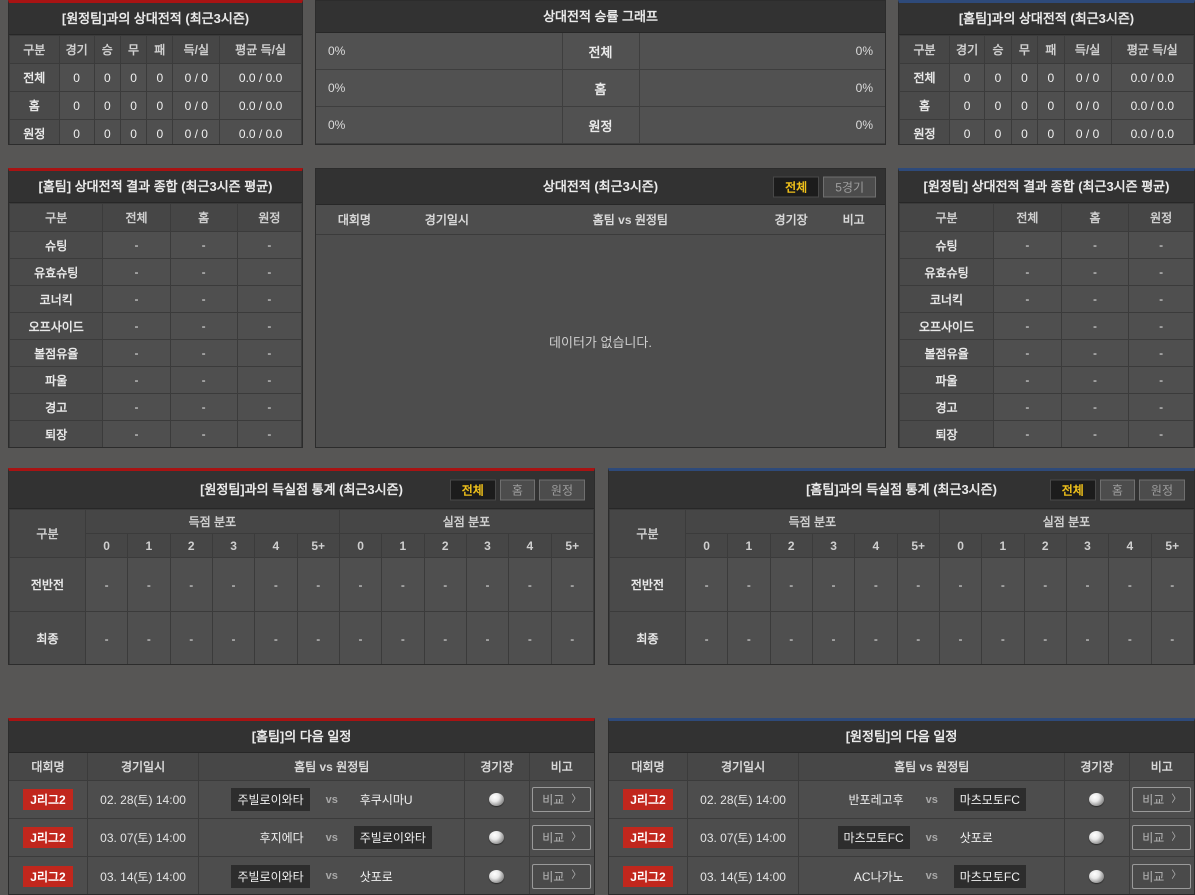  I want to click on row-label: 슈팅, so click(56, 245).